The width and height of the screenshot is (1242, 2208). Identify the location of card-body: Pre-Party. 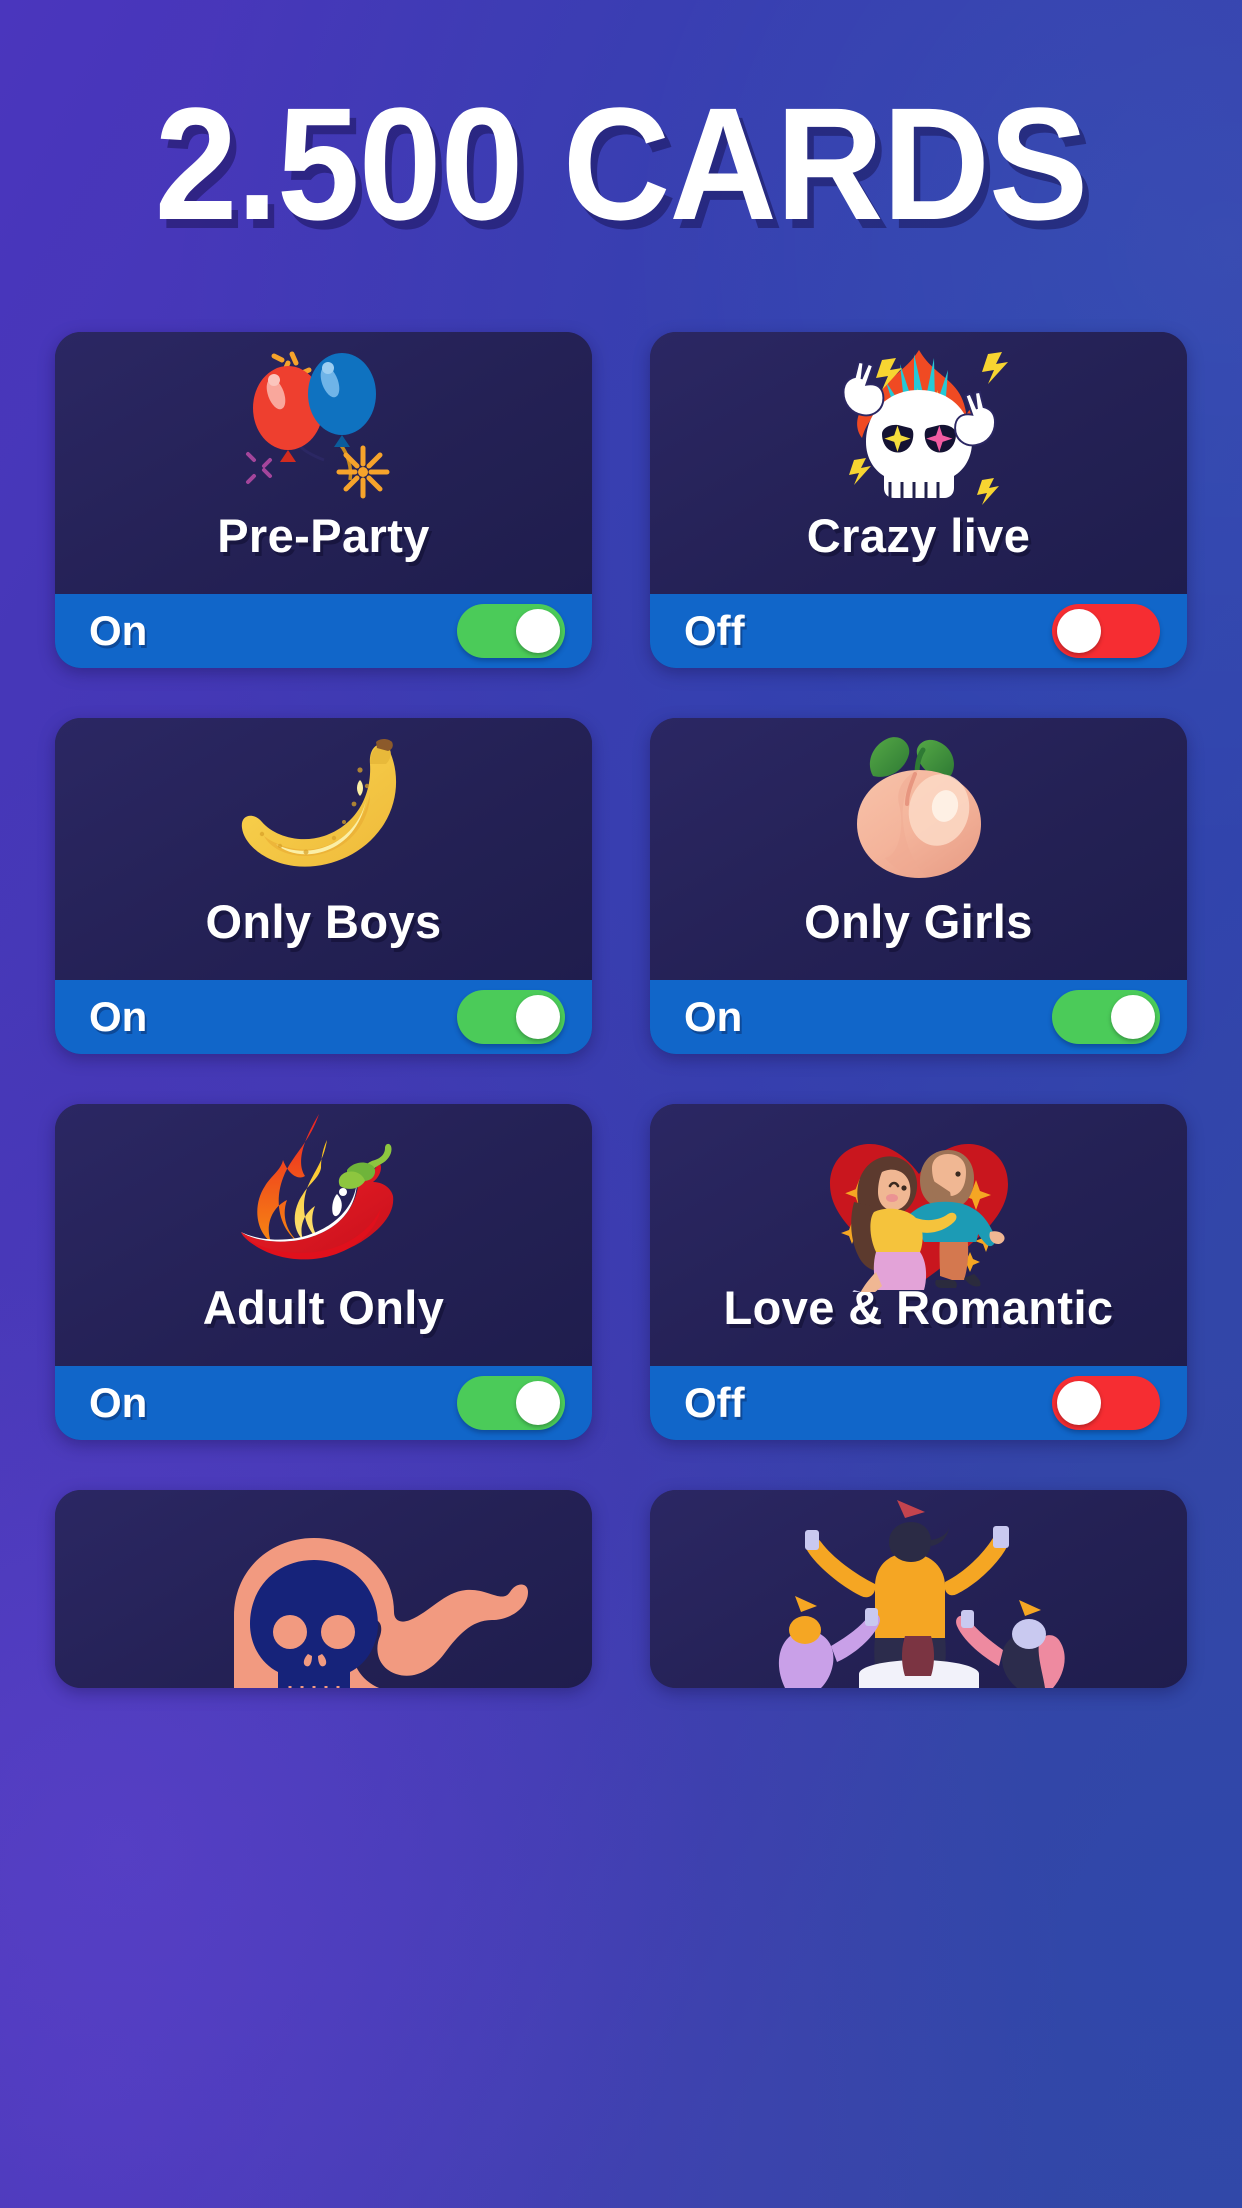
(323, 463).